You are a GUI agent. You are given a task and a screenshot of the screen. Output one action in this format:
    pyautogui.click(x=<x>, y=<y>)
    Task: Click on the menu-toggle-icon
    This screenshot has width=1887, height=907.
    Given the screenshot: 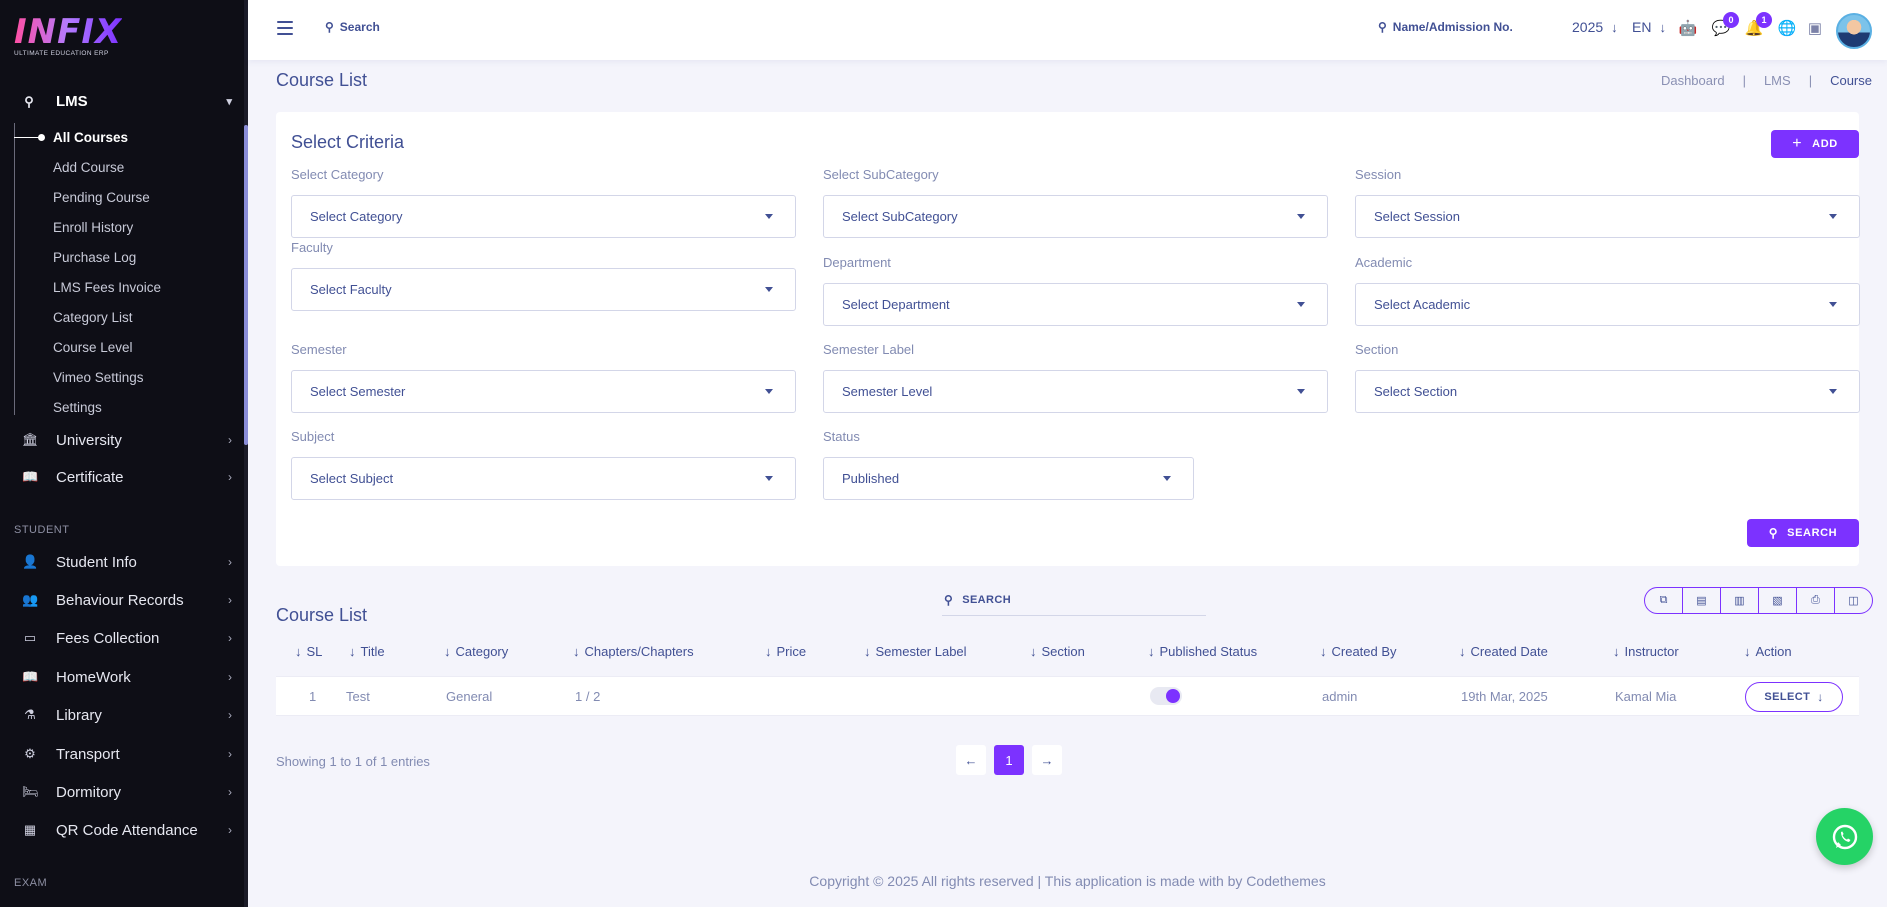 What is the action you would take?
    pyautogui.click(x=285, y=28)
    